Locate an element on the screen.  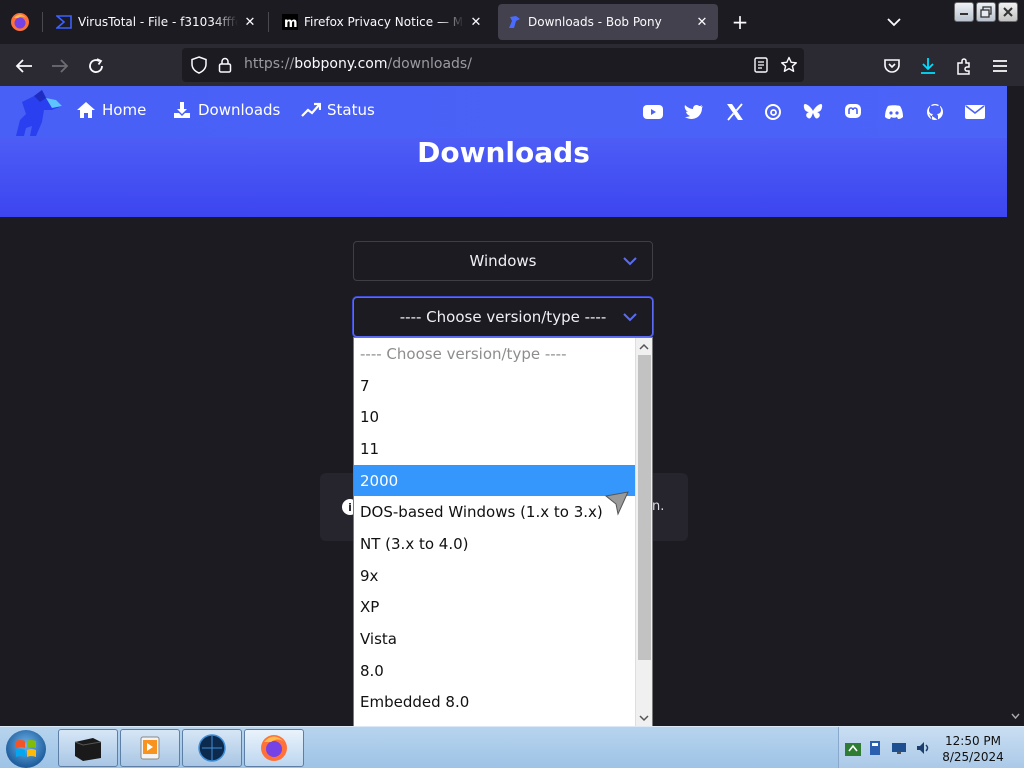
url-path: /downloads/ is located at coordinates (429, 64).